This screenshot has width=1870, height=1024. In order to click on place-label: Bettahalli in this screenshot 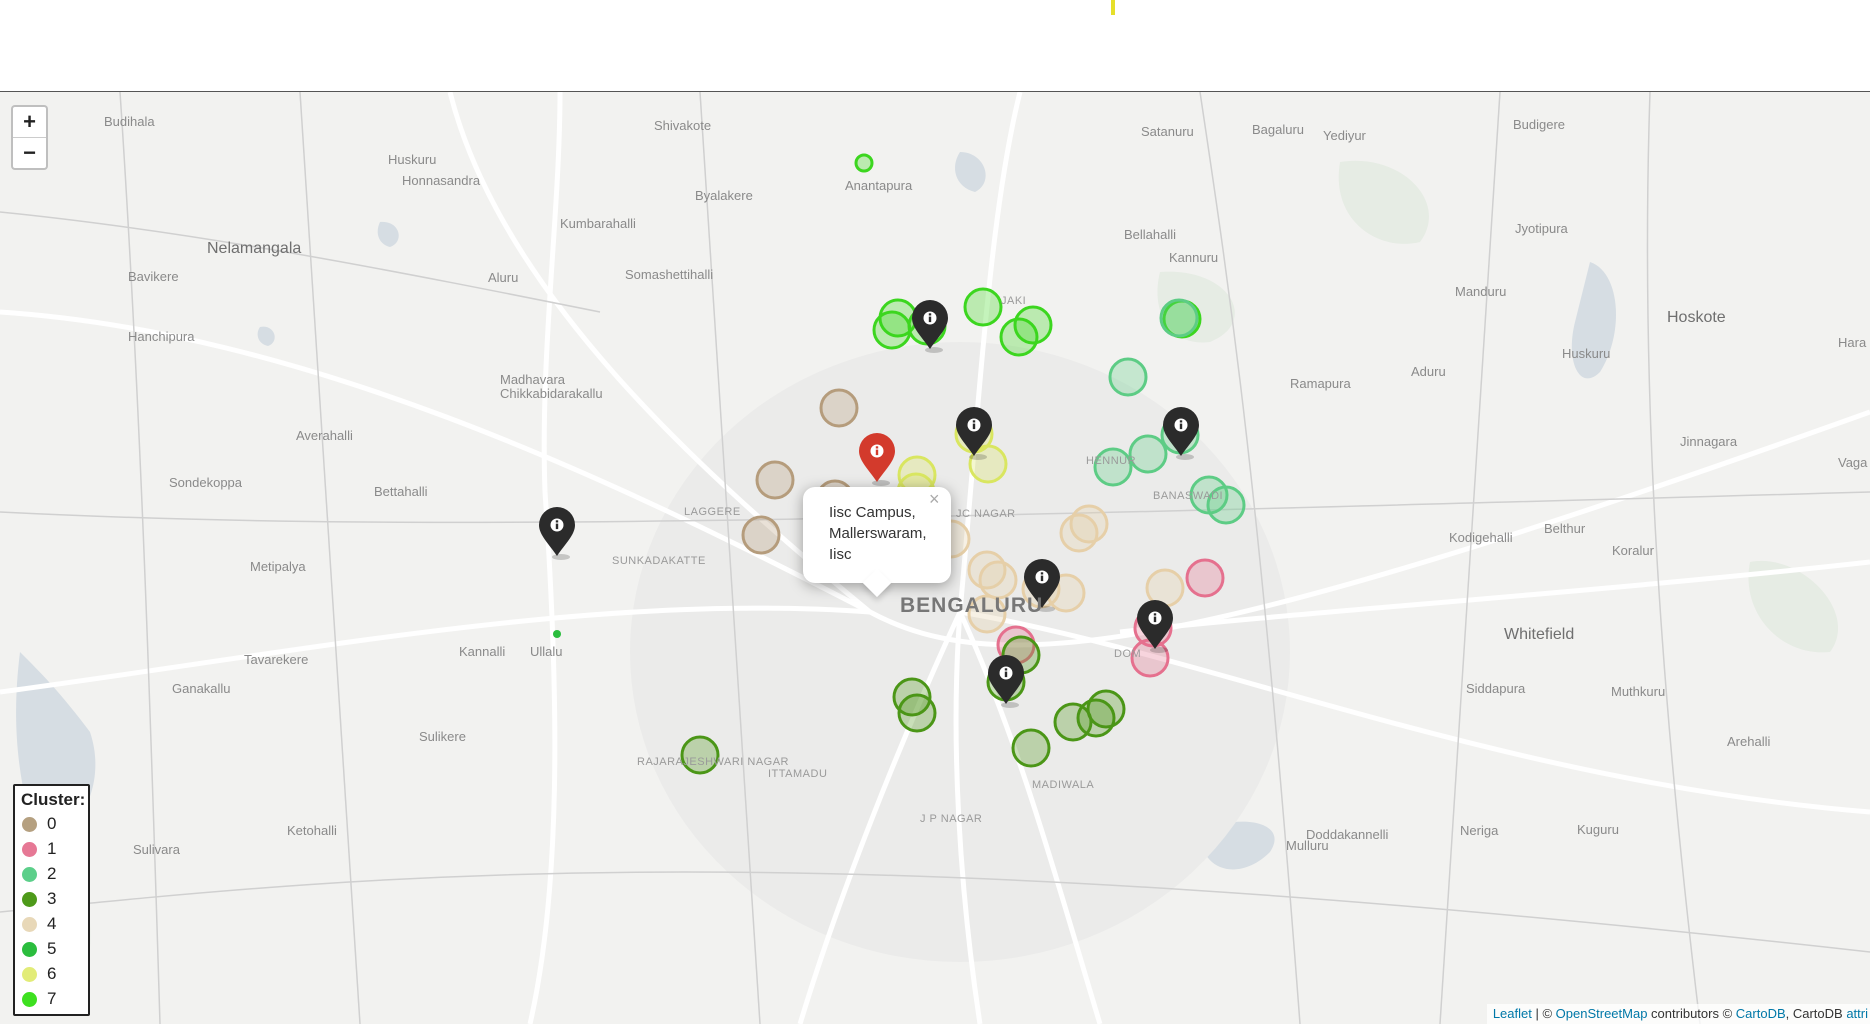, I will do `click(401, 491)`.